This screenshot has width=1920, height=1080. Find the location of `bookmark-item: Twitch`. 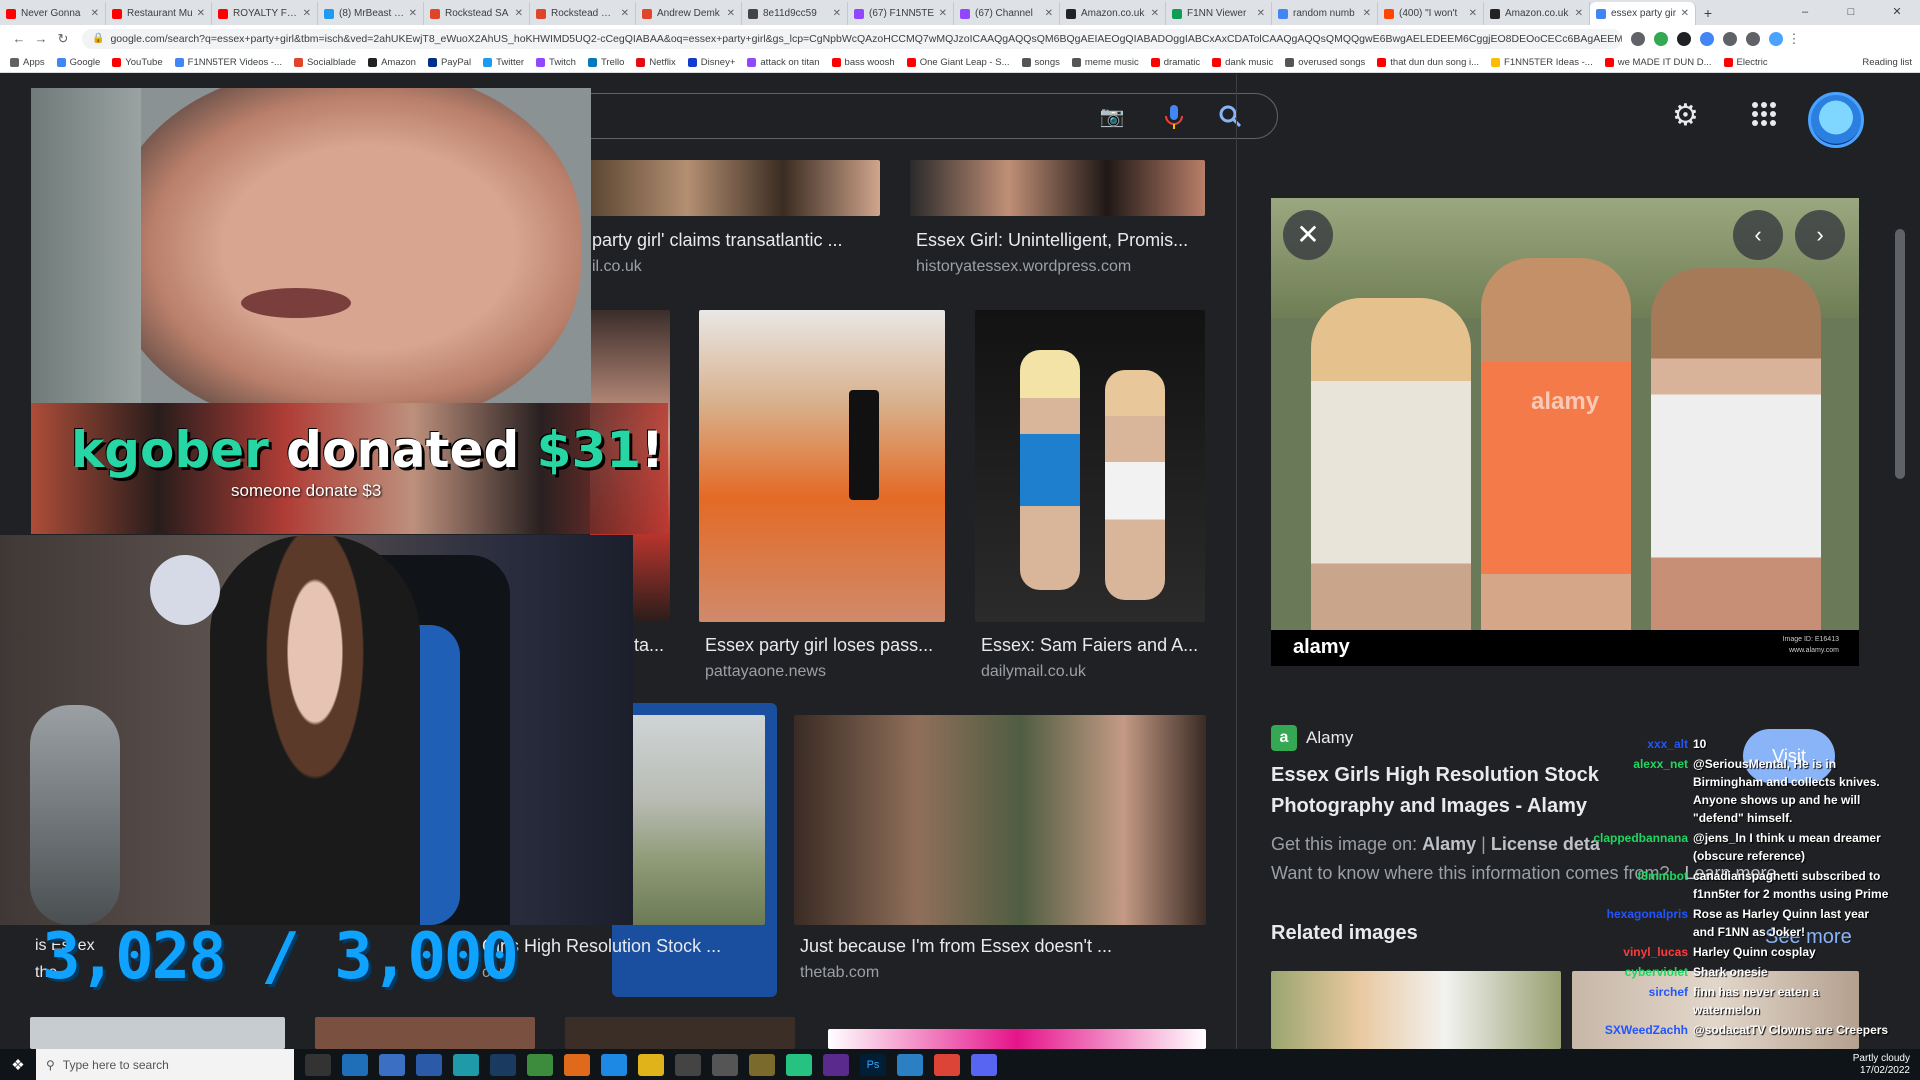

bookmark-item: Twitch is located at coordinates (556, 62).